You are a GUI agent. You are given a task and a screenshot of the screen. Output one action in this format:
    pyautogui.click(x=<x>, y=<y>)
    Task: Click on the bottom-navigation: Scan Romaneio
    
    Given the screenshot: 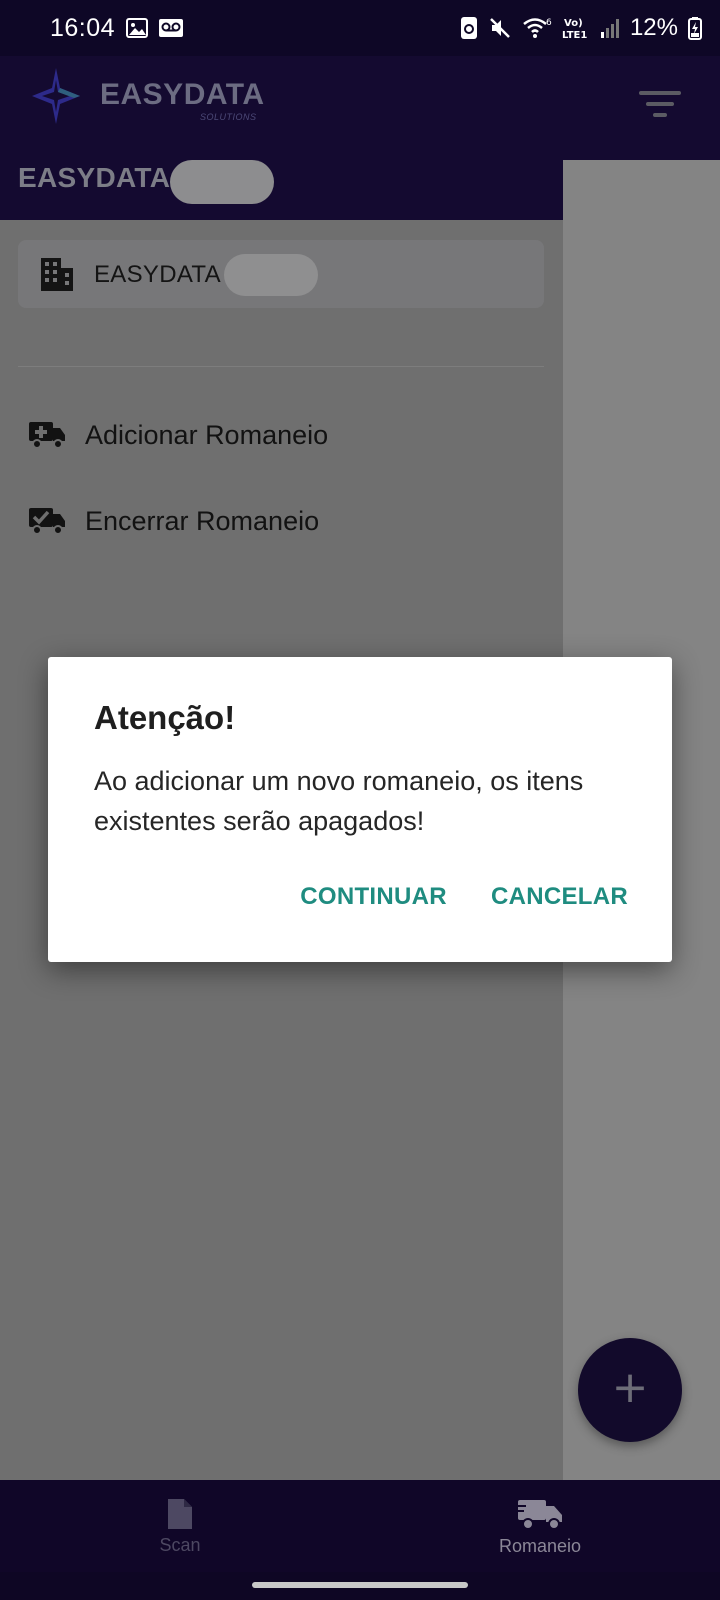 What is the action you would take?
    pyautogui.click(x=360, y=1526)
    